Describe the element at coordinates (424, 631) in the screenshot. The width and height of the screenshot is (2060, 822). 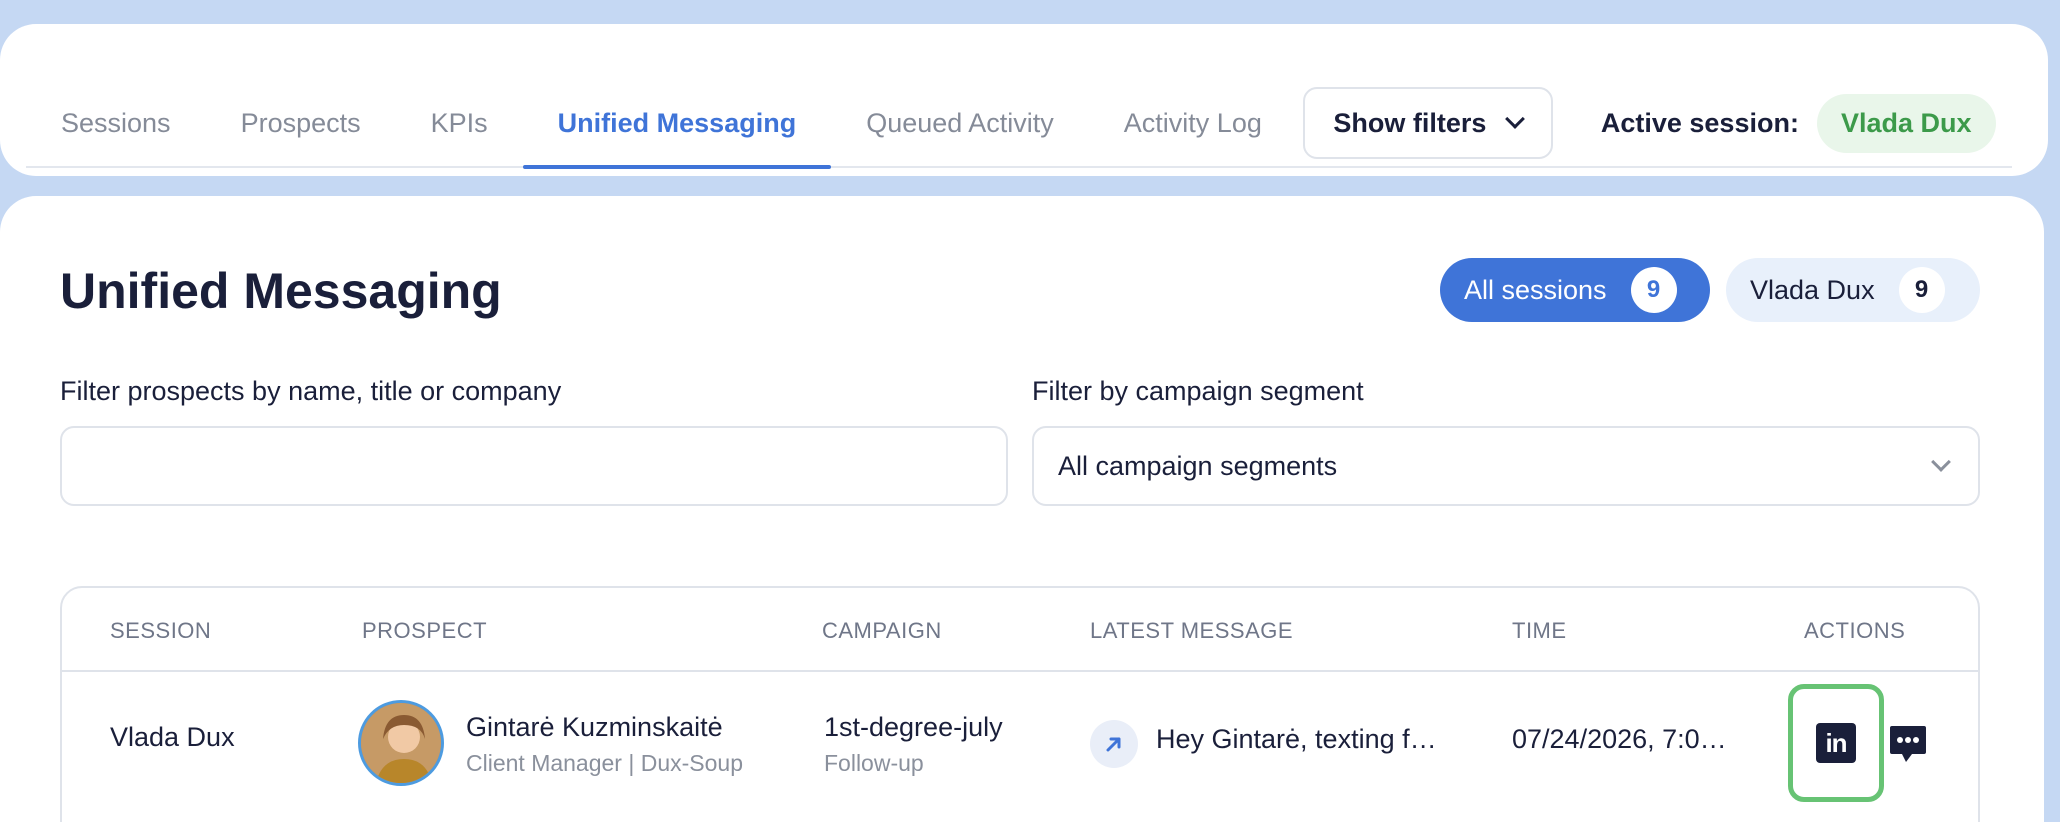
I see `header-prospect: PROSPECT` at that location.